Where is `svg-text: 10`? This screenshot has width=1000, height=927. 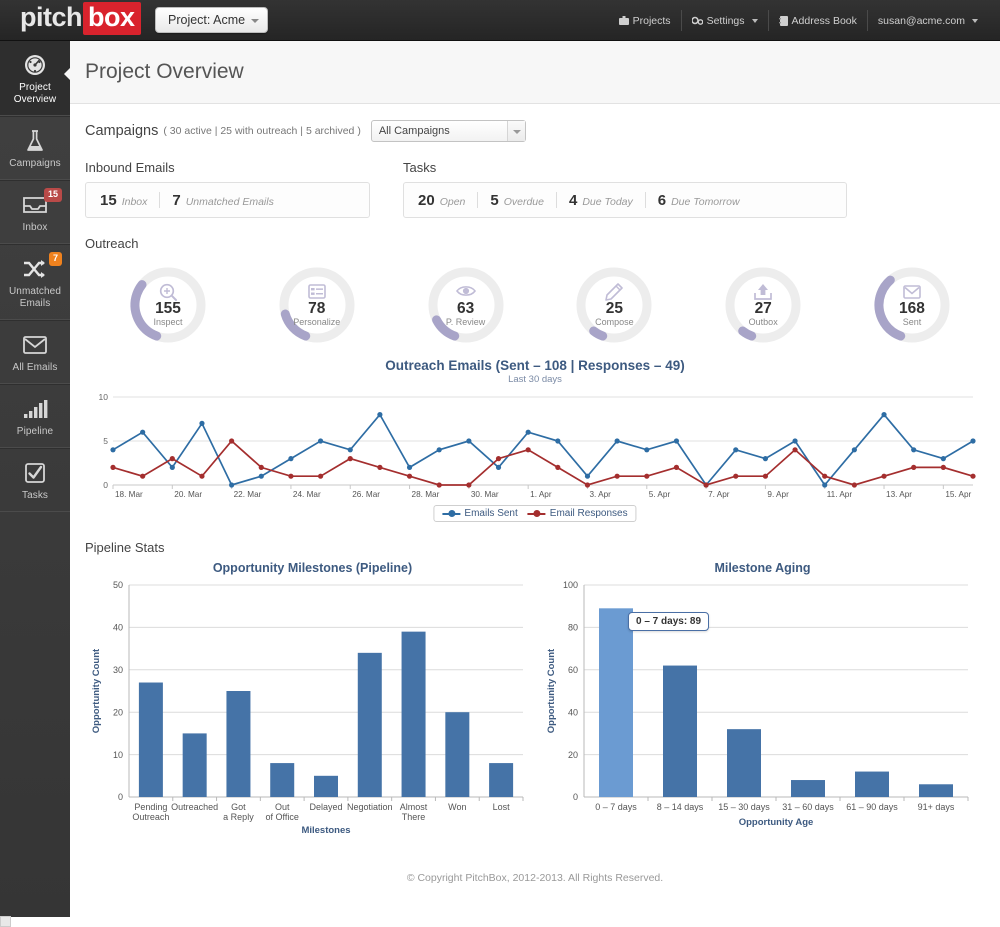 svg-text: 10 is located at coordinates (118, 755).